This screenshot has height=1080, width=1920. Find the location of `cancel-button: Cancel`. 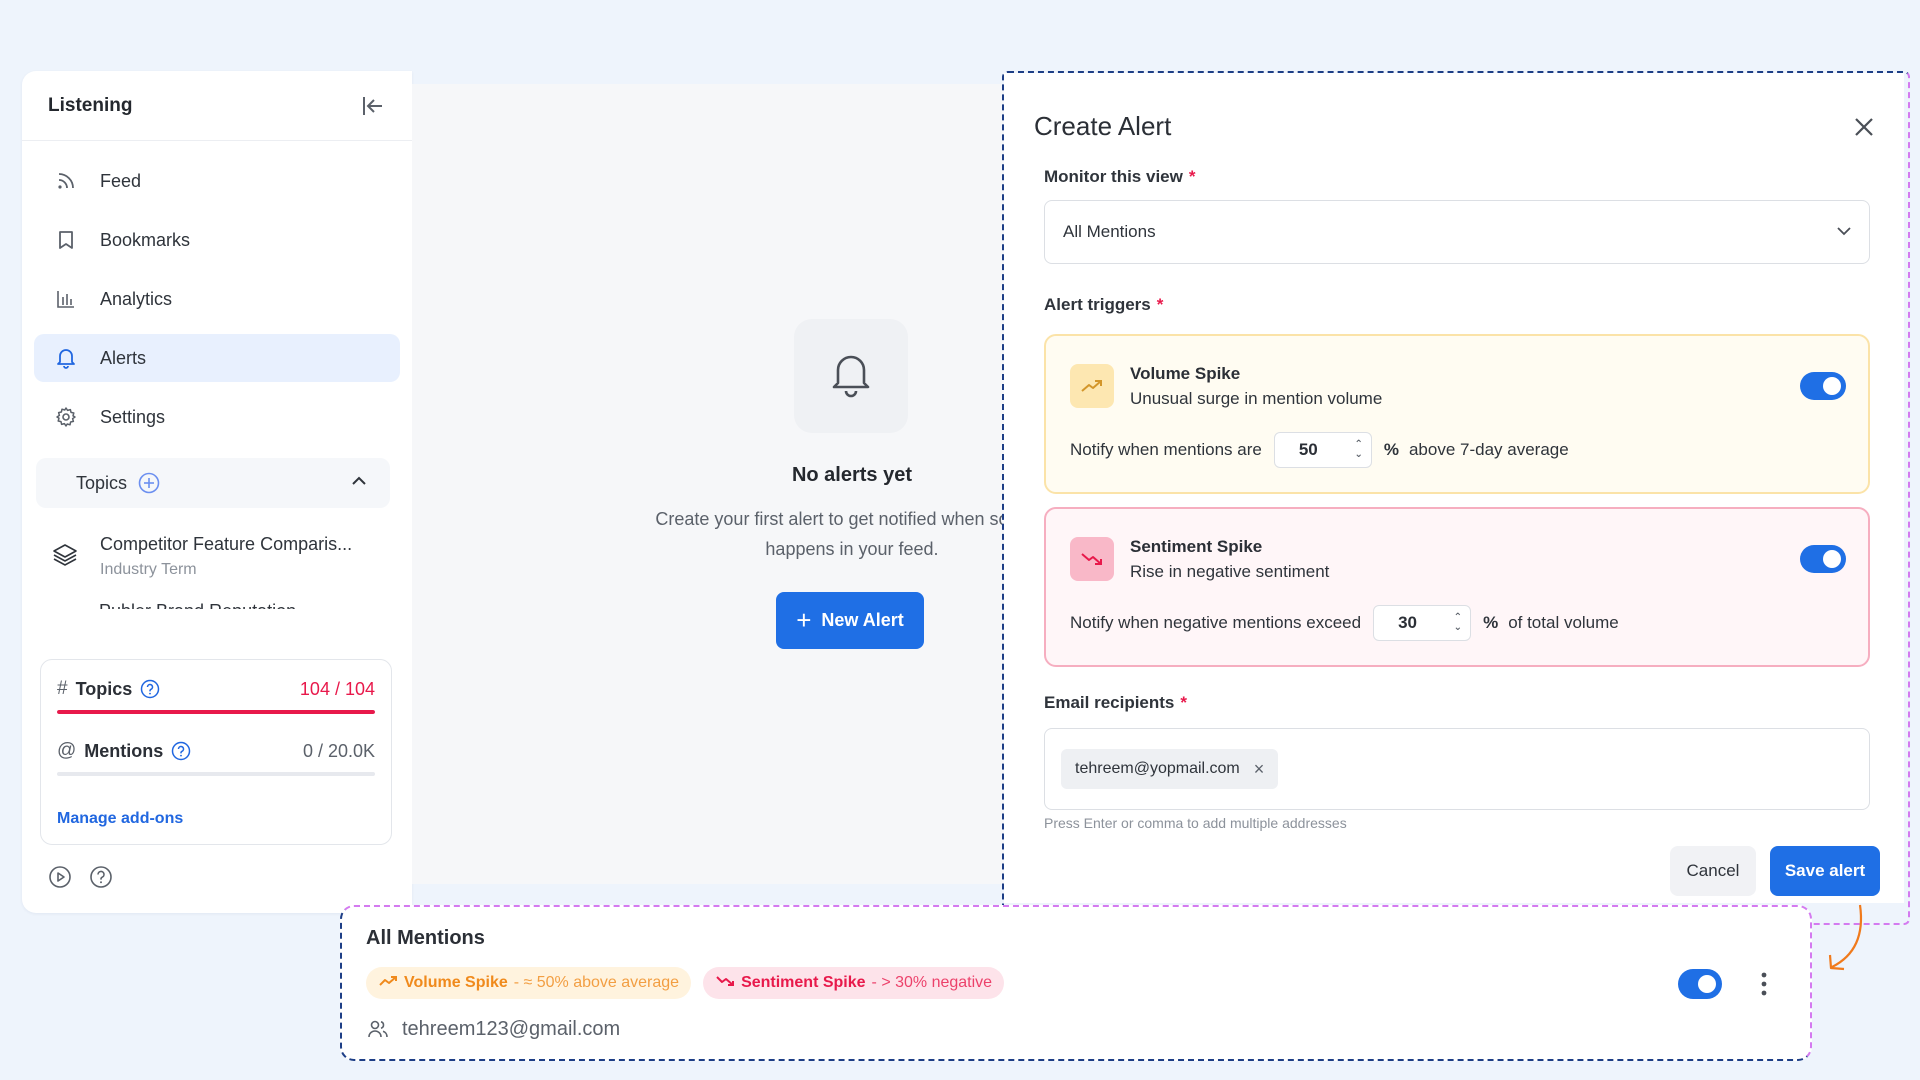

cancel-button: Cancel is located at coordinates (1713, 871).